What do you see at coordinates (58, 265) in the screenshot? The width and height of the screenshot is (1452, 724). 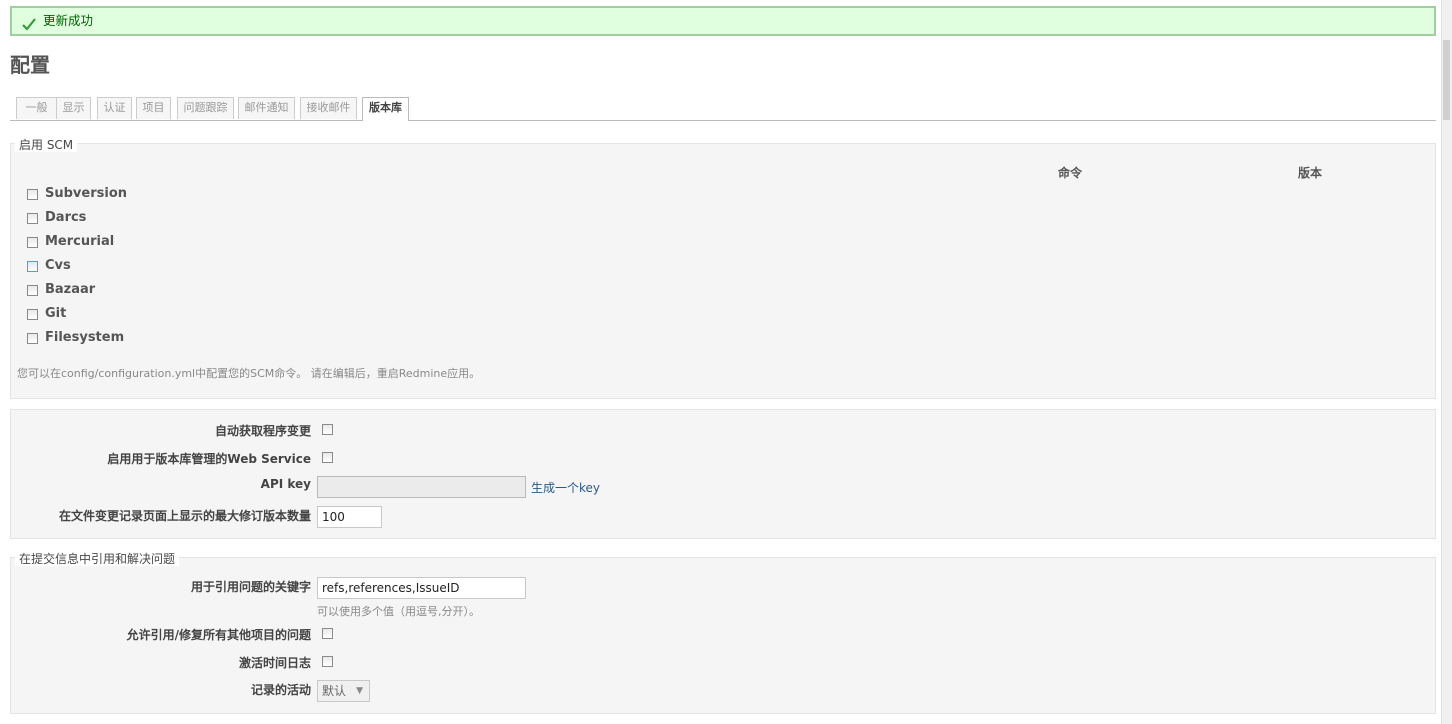 I see `scm-label-cvs: Cvs` at bounding box center [58, 265].